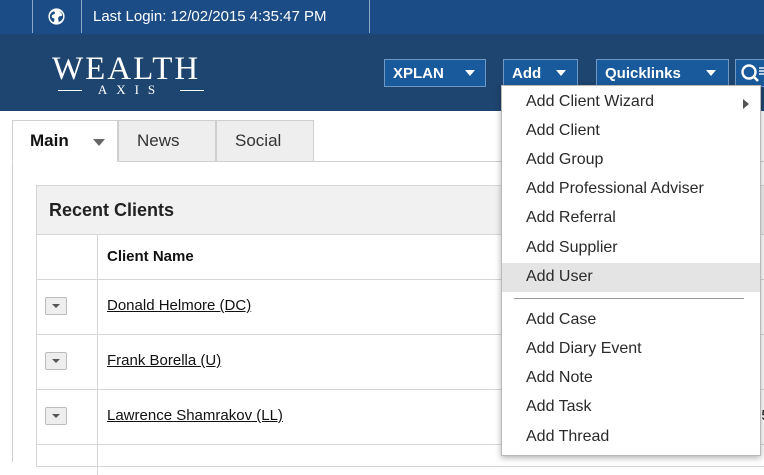 The image size is (764, 475). I want to click on menu-item-label: Add Diary Event, so click(584, 348).